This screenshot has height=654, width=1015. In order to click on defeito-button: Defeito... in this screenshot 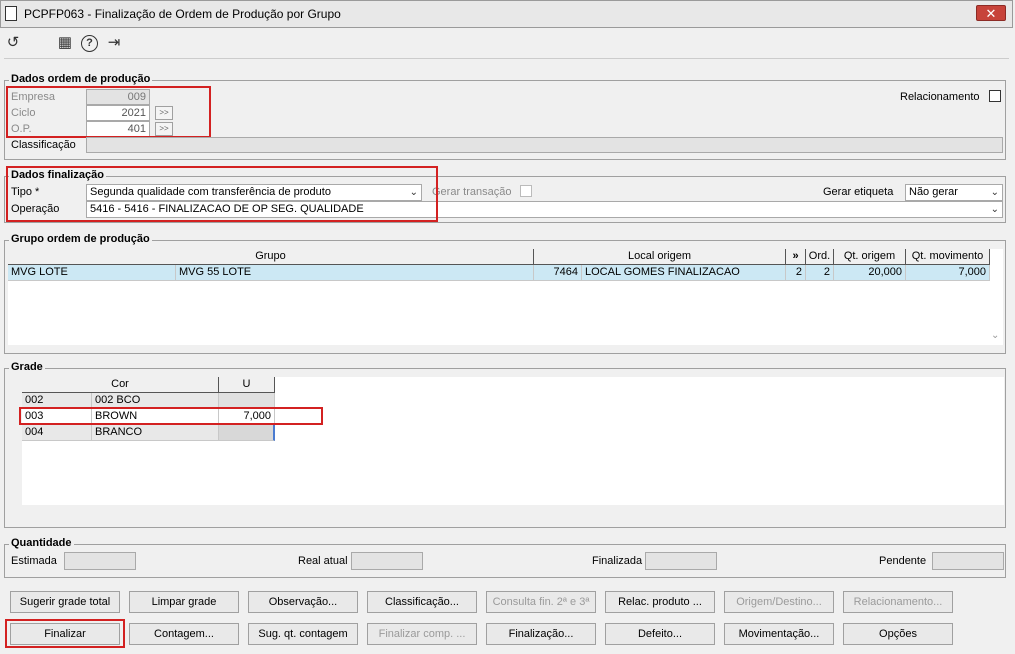, I will do `click(660, 634)`.